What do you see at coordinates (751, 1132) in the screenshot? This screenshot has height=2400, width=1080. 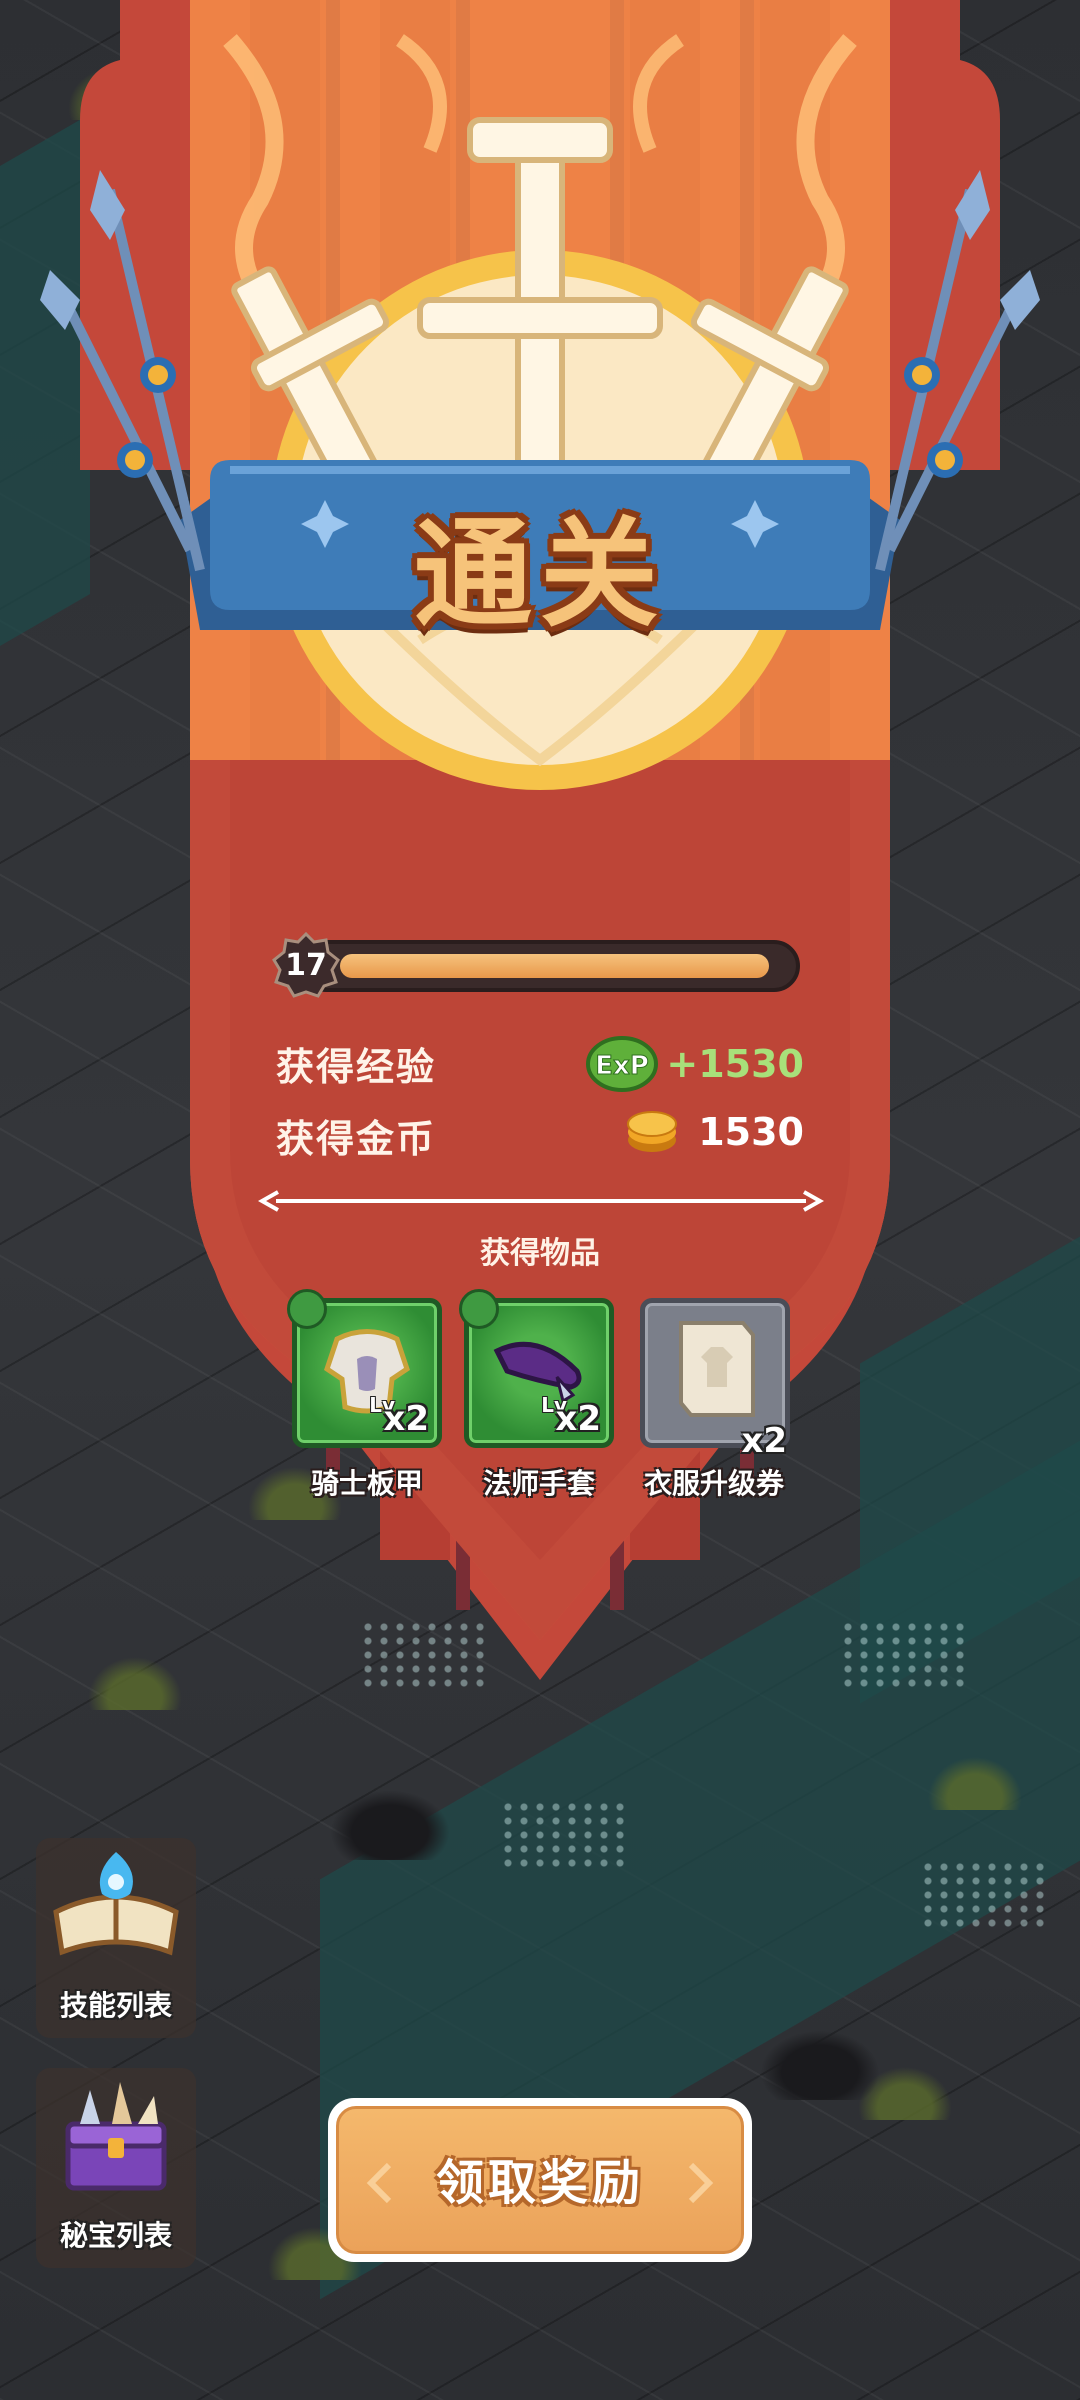 I see `gold-value: 1530` at bounding box center [751, 1132].